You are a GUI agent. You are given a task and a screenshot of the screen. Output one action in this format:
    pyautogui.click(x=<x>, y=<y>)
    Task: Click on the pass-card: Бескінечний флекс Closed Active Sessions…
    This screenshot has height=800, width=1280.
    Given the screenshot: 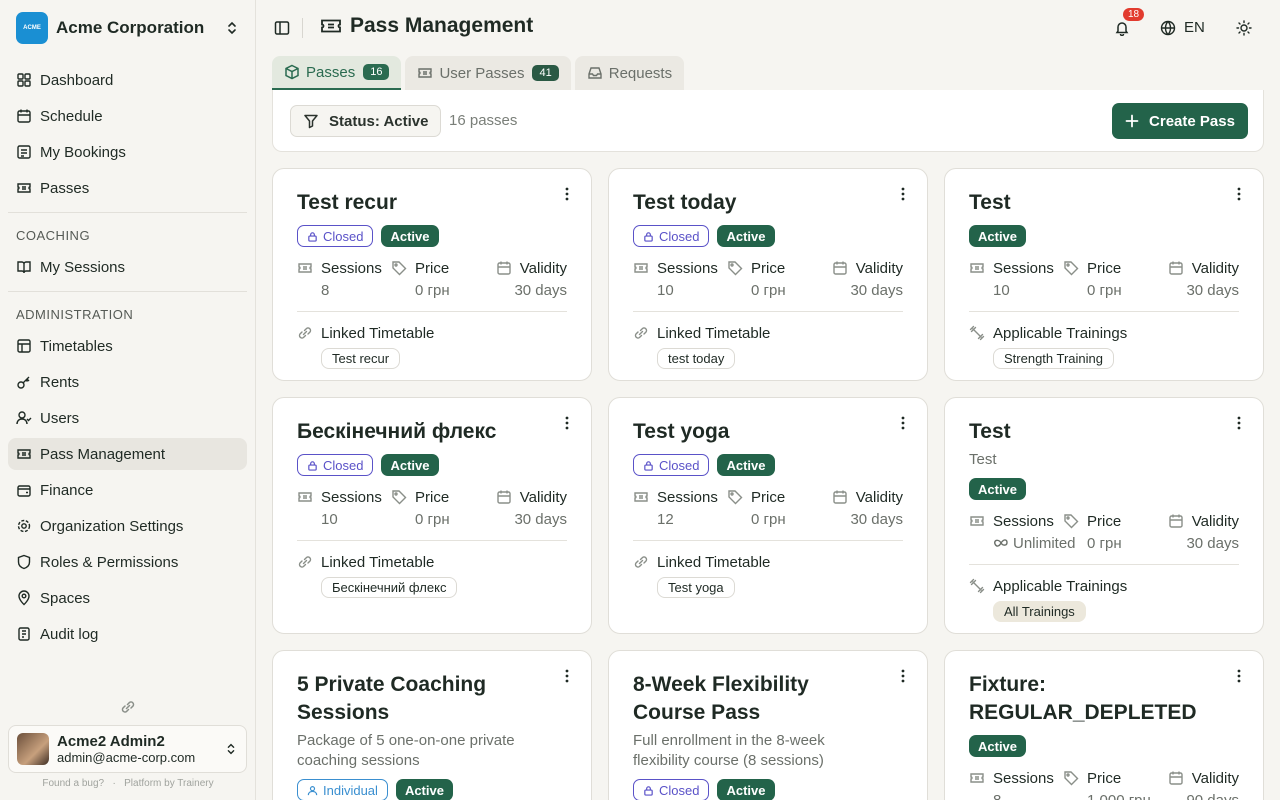 What is the action you would take?
    pyautogui.click(x=432, y=515)
    